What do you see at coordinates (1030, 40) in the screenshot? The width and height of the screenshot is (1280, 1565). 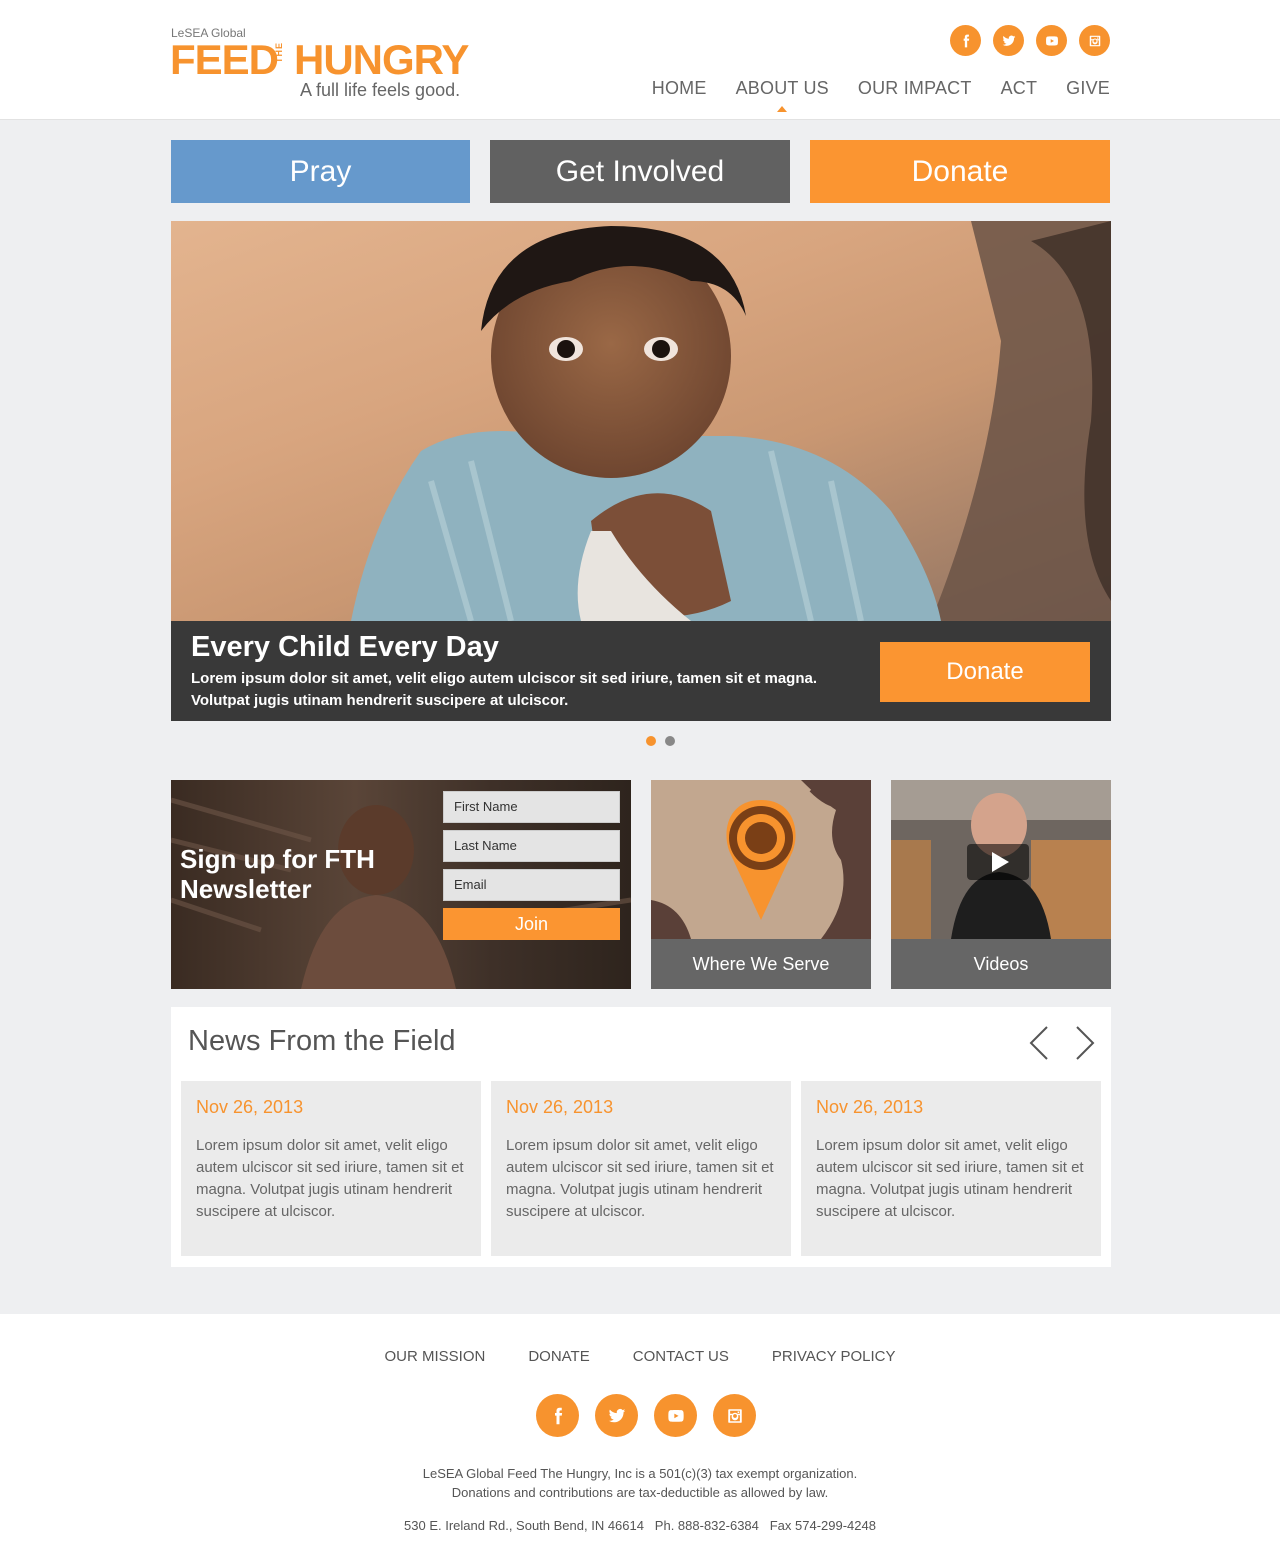 I see `header-social` at bounding box center [1030, 40].